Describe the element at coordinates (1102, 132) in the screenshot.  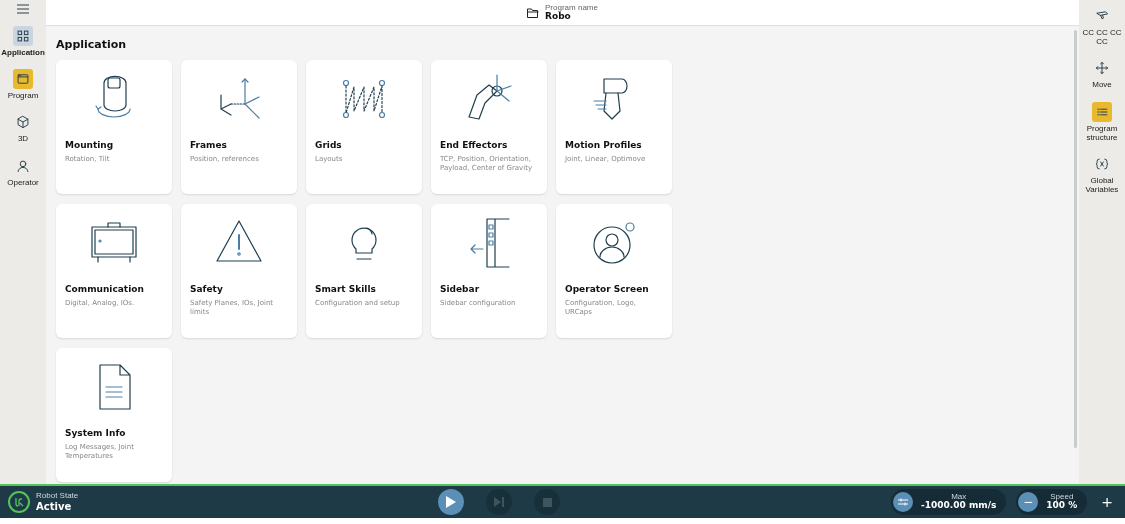
I see `nav-label: Program structure` at that location.